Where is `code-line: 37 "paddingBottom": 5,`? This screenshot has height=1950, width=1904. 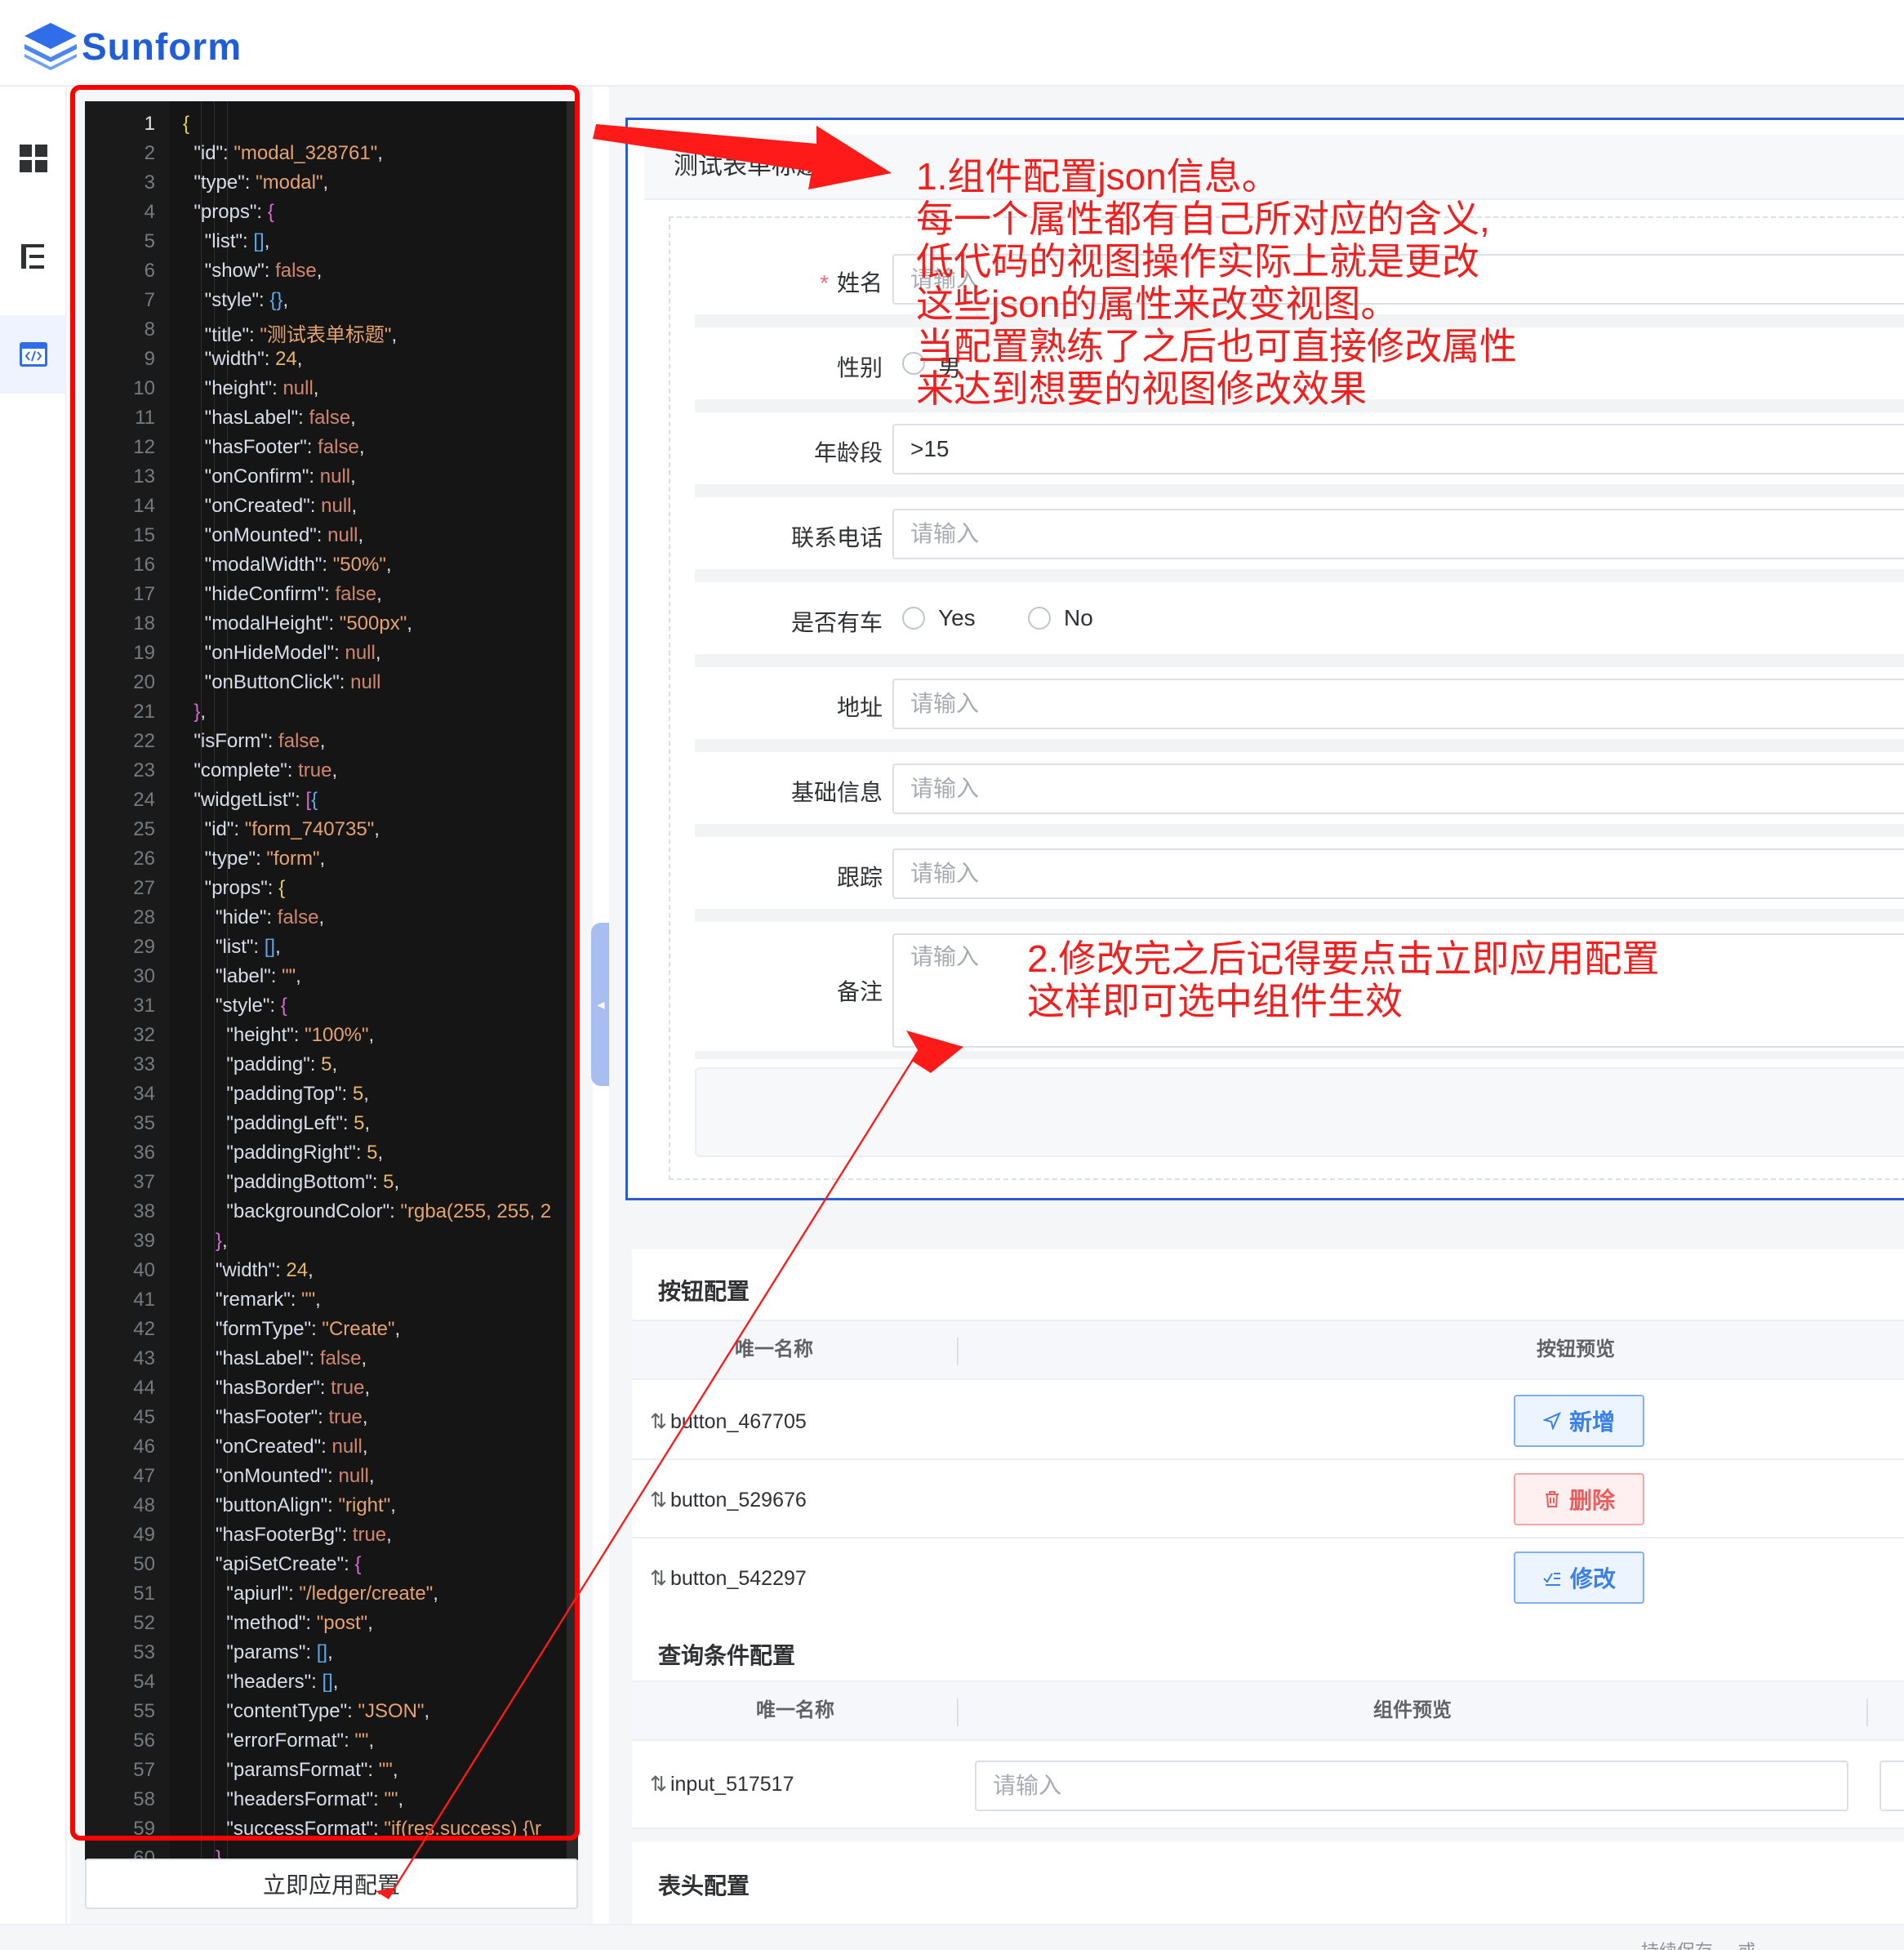
code-line: 37 "paddingBottom": 5, is located at coordinates (326, 1185).